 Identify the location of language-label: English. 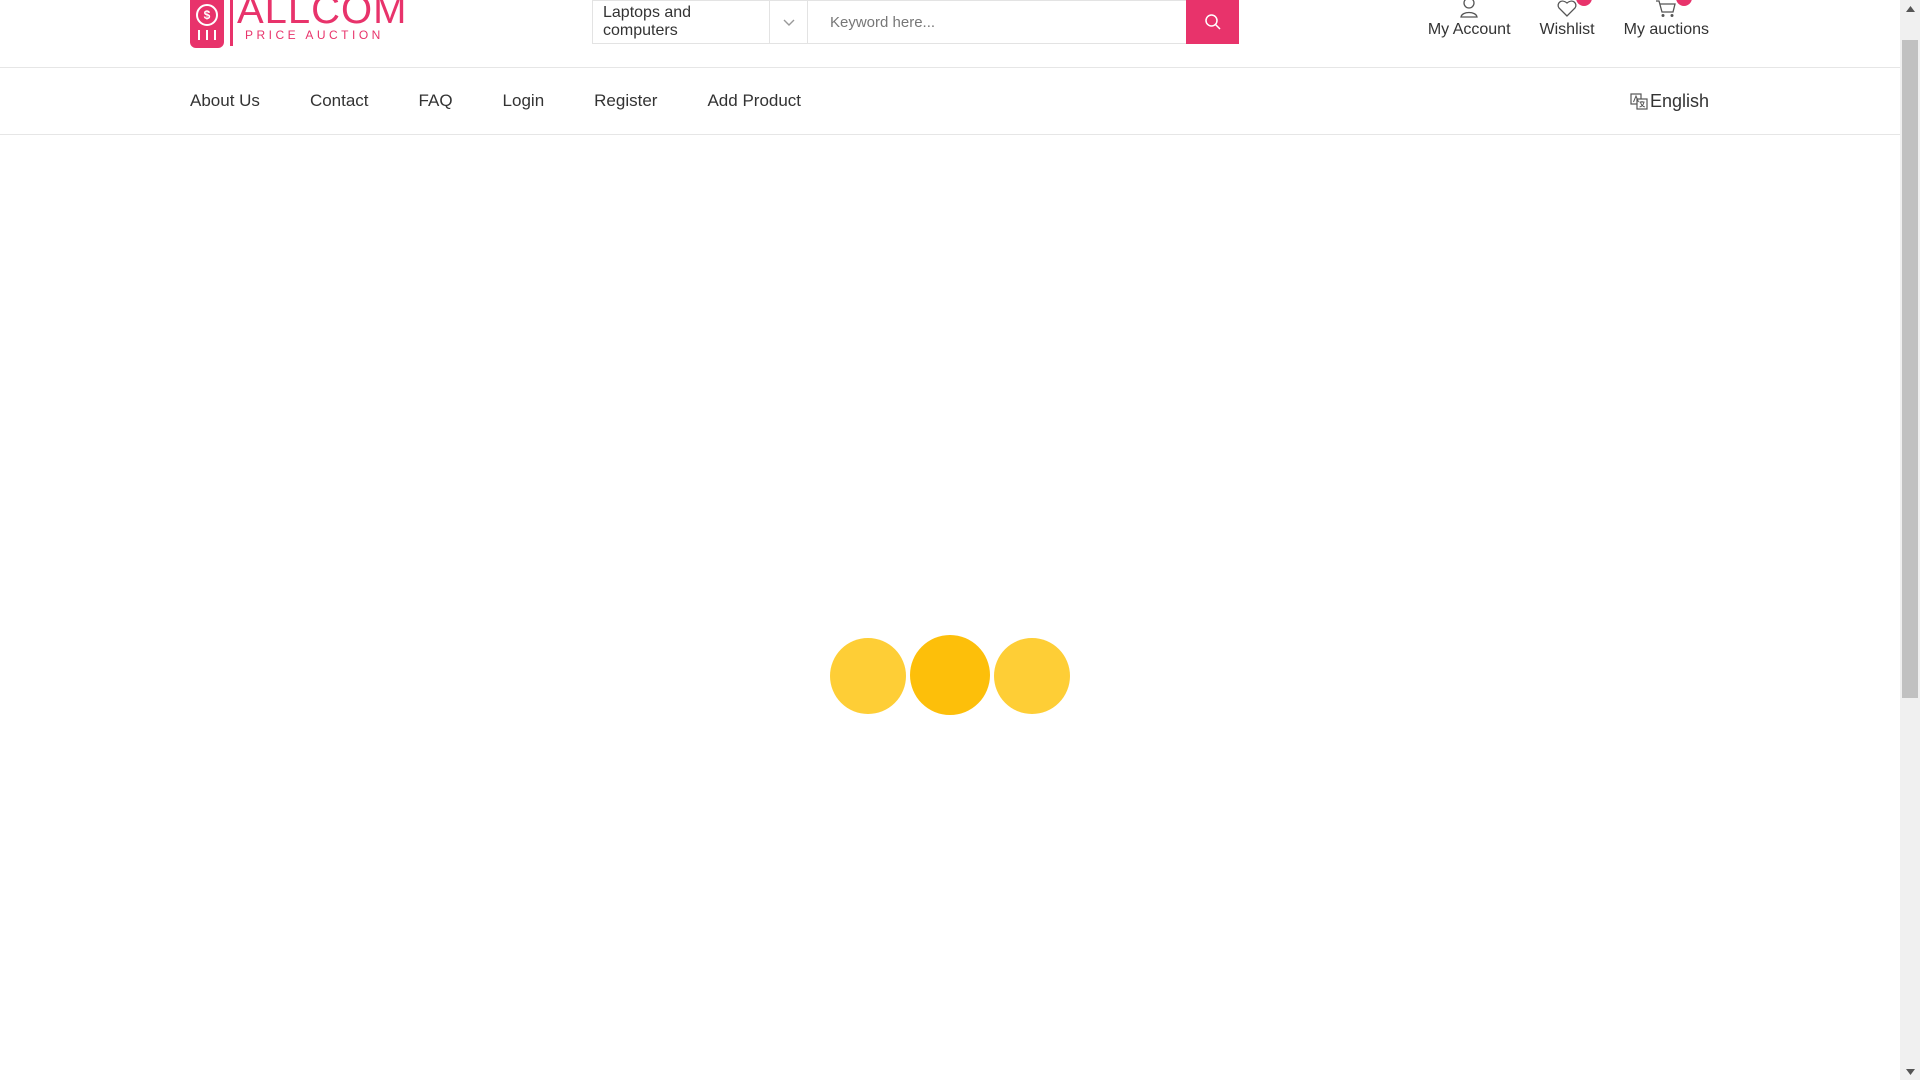
(1679, 100).